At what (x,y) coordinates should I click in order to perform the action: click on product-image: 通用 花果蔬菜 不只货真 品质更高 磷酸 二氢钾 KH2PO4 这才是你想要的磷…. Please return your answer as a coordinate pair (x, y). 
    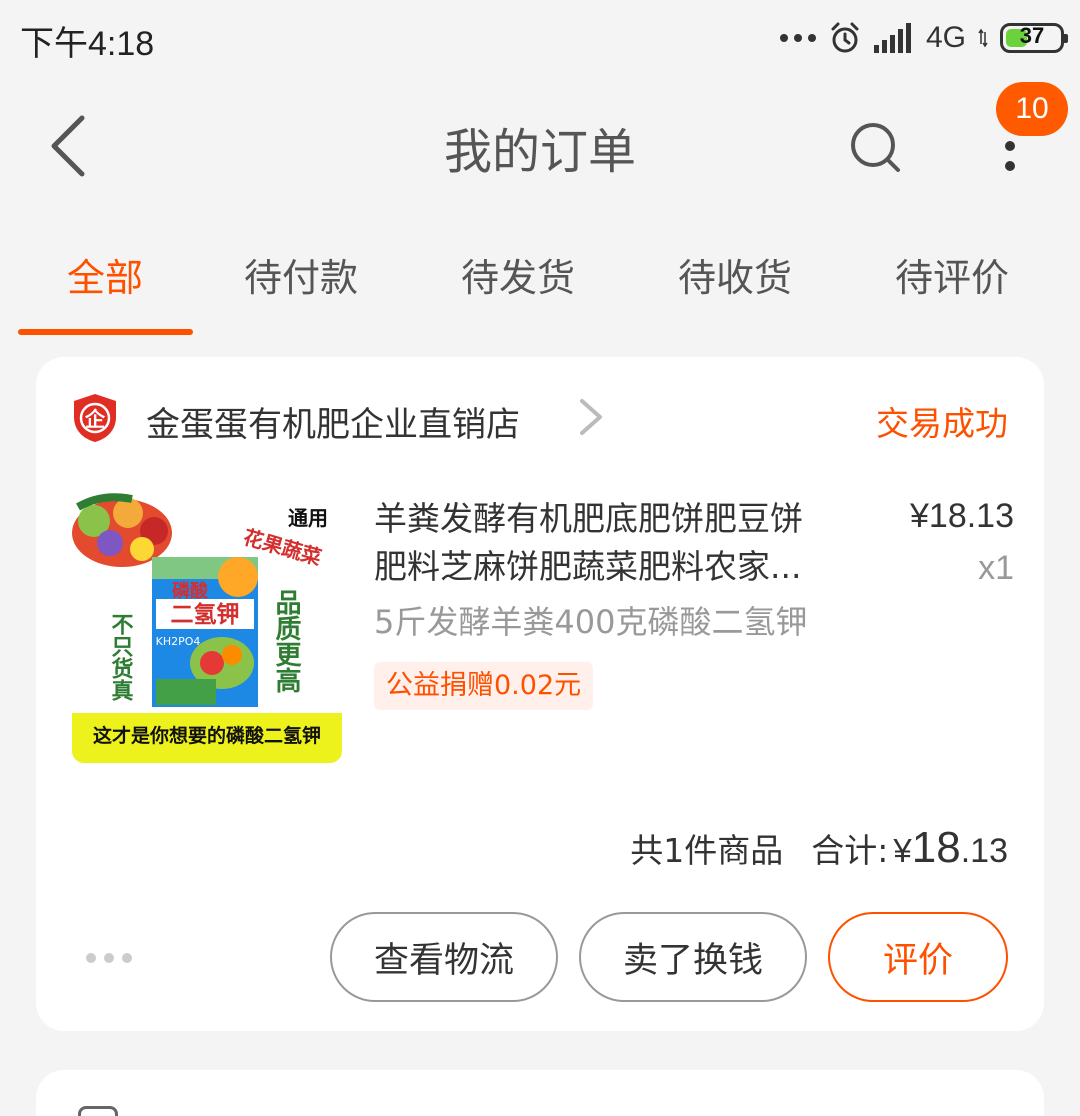
    Looking at the image, I should click on (207, 628).